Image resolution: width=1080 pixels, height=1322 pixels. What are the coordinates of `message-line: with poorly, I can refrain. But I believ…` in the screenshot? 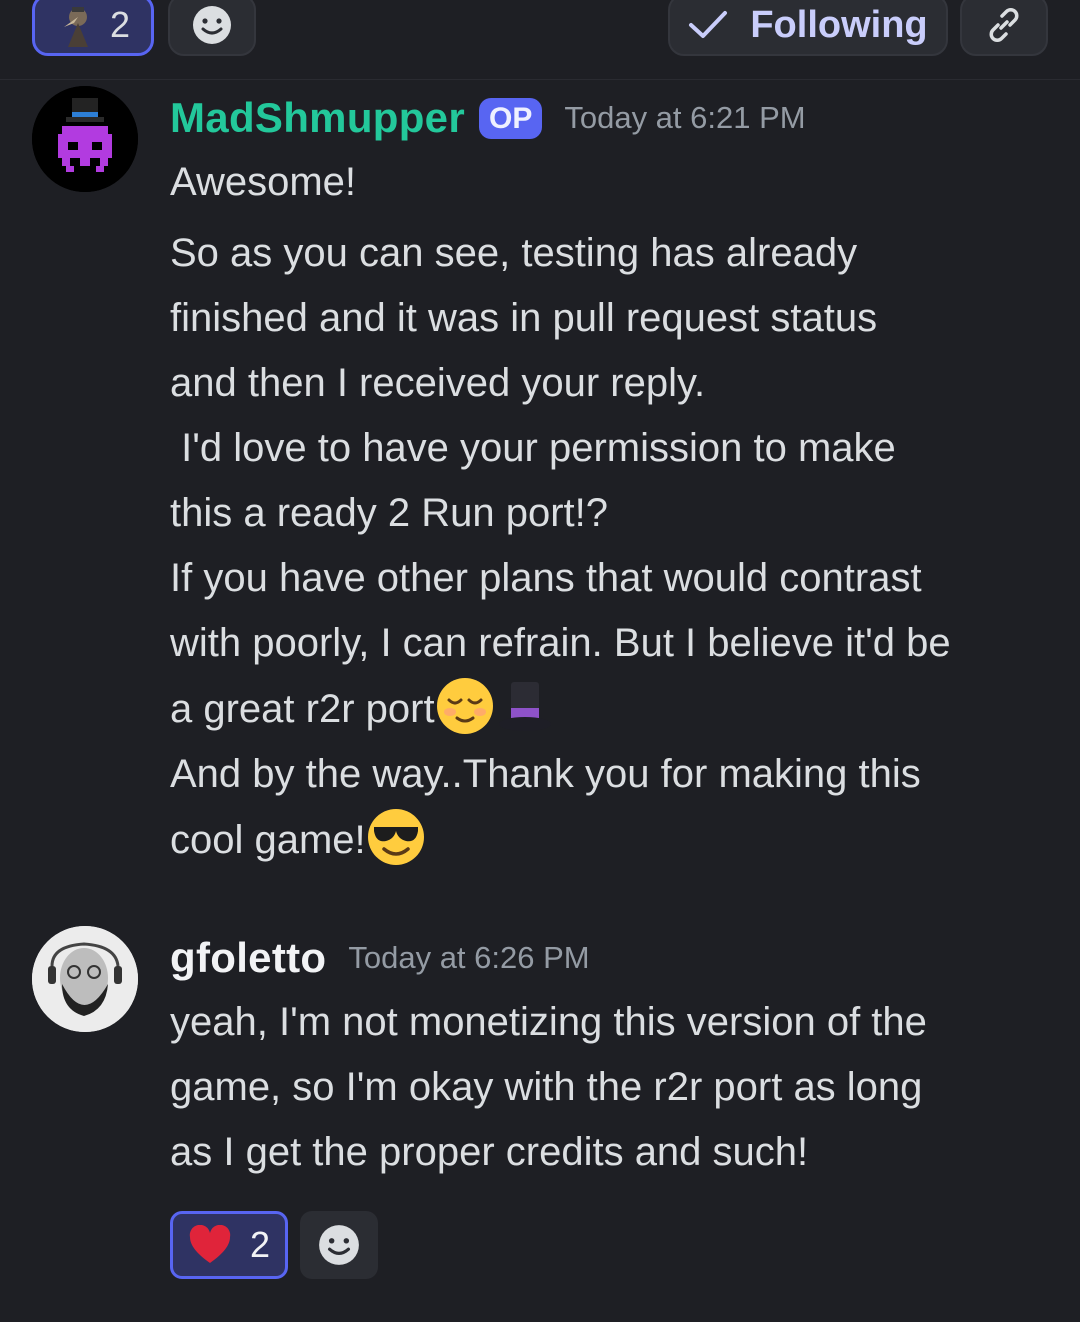 It's located at (560, 643).